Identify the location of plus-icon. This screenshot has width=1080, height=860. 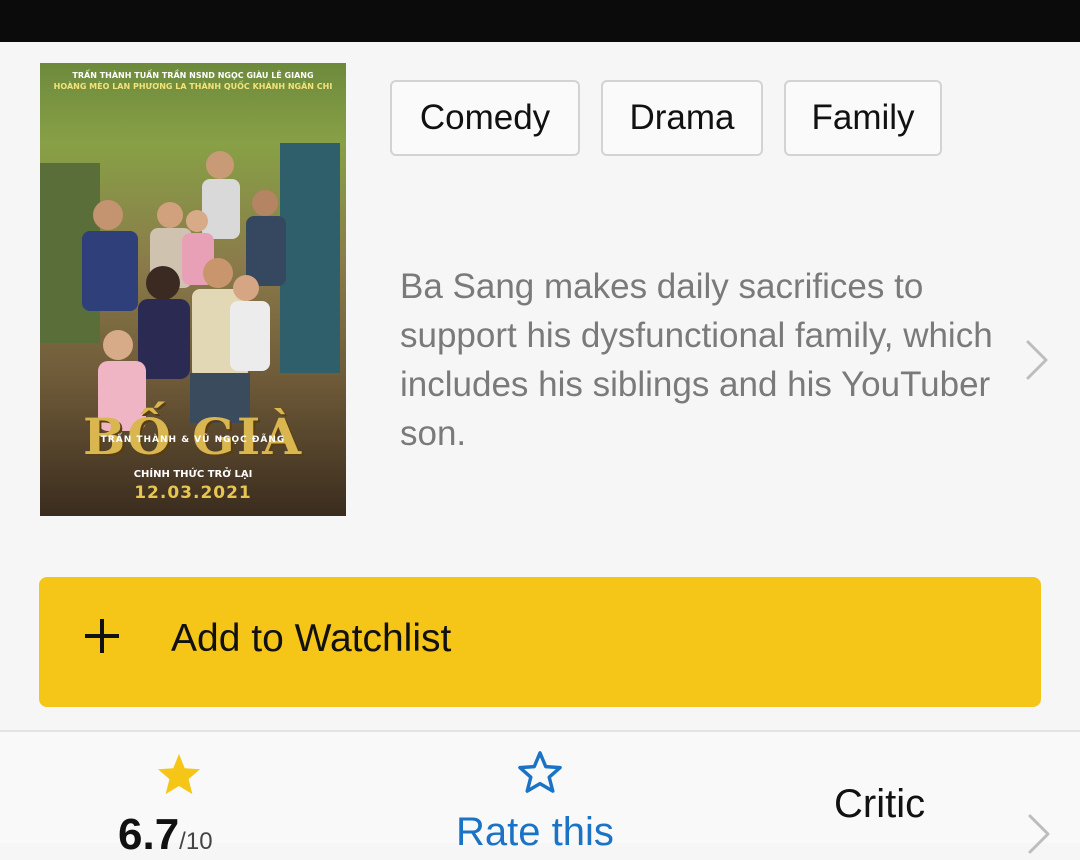
(102, 636).